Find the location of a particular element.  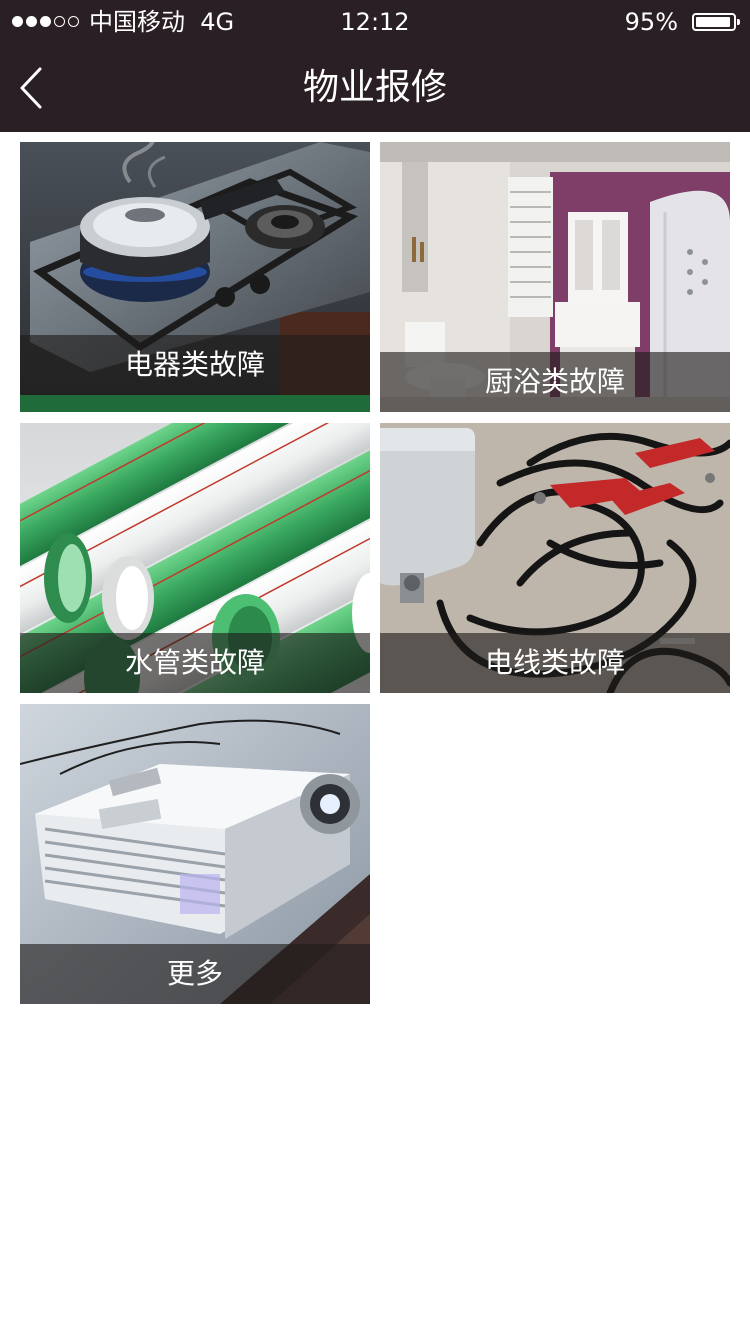

category-tile-bathroom: 厨浴类故障 is located at coordinates (555, 277).